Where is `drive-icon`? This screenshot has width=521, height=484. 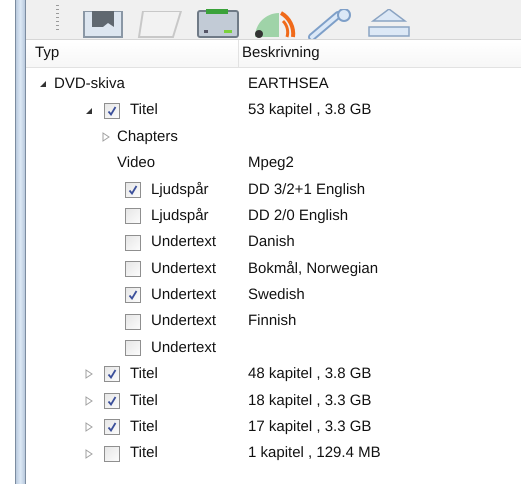 drive-icon is located at coordinates (218, 24).